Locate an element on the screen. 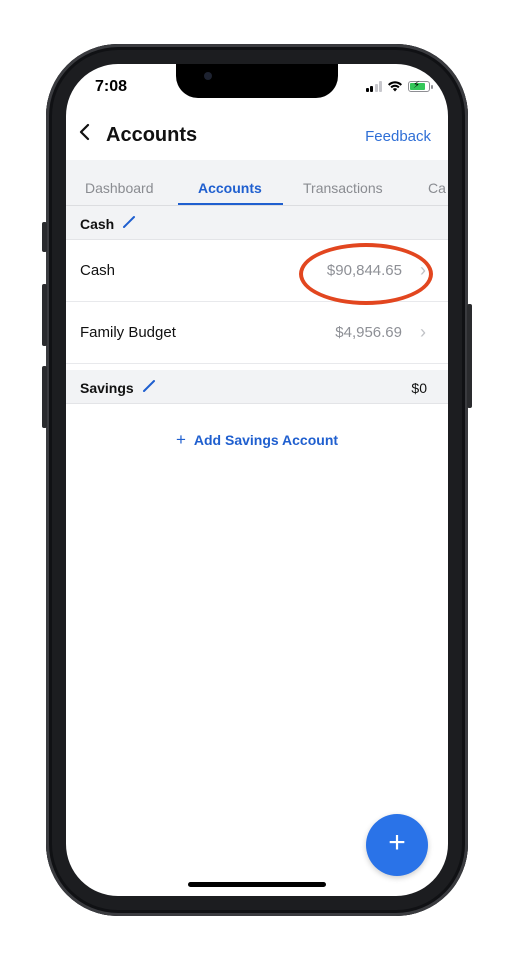 This screenshot has height=960, width=515. add-fab-button: + is located at coordinates (397, 845).